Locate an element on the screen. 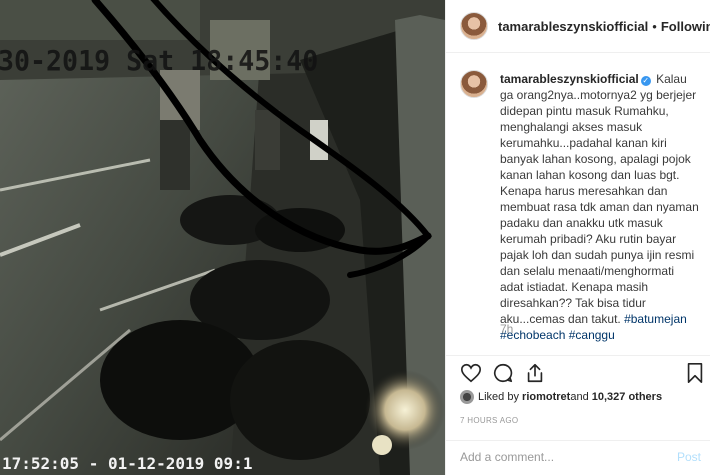  comment-input is located at coordinates (560, 457).